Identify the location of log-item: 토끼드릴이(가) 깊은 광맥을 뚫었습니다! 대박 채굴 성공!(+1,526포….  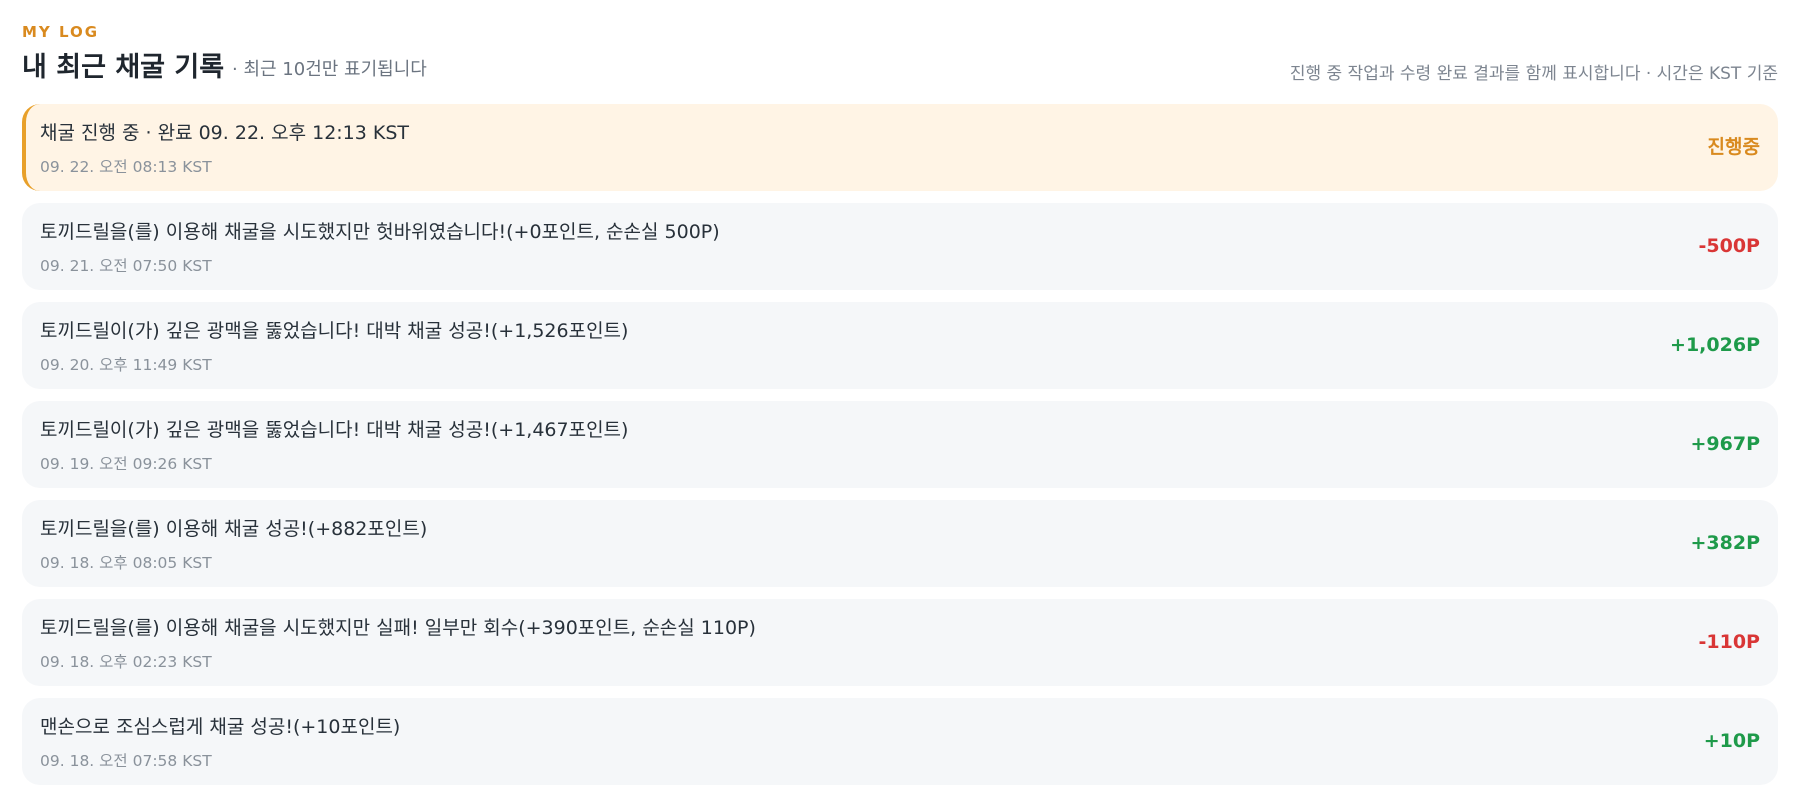
(900, 345).